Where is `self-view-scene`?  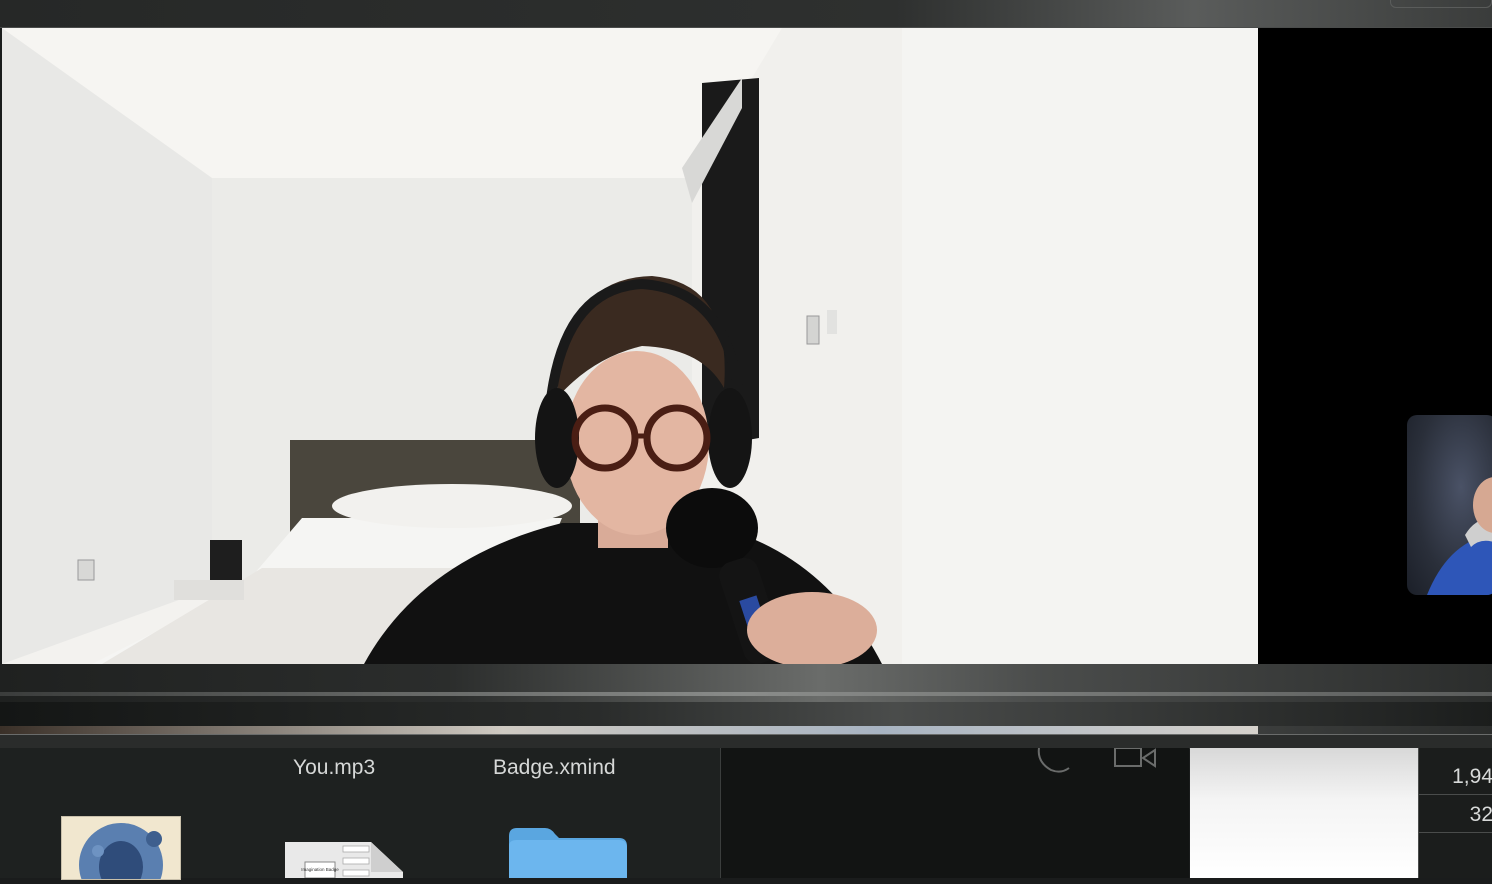
self-view-scene is located at coordinates (1459, 536).